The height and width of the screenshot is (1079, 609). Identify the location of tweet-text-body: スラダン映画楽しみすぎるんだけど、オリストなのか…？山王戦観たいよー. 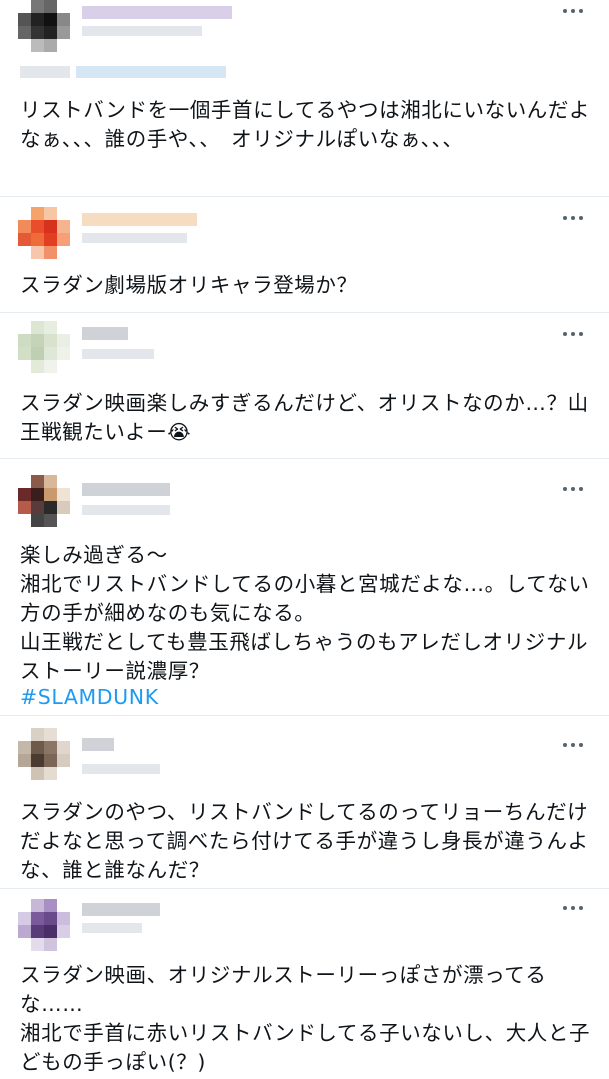
(304, 417).